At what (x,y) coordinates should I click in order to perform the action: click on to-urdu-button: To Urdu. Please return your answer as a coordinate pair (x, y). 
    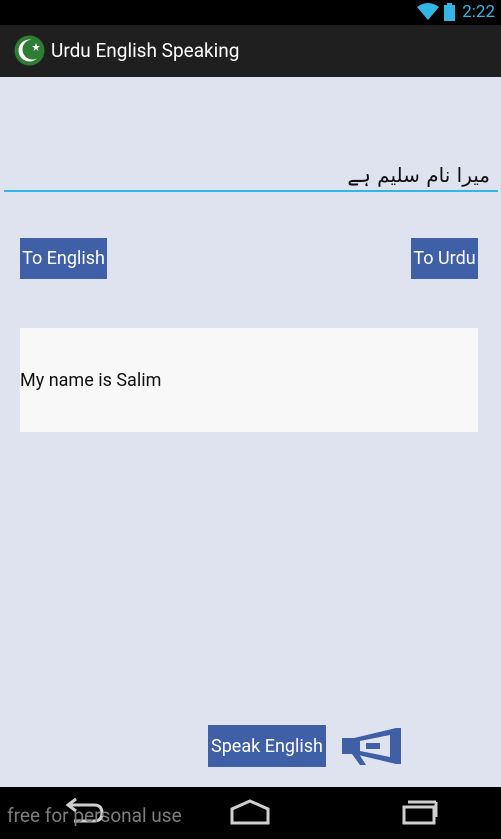
    Looking at the image, I should click on (444, 258).